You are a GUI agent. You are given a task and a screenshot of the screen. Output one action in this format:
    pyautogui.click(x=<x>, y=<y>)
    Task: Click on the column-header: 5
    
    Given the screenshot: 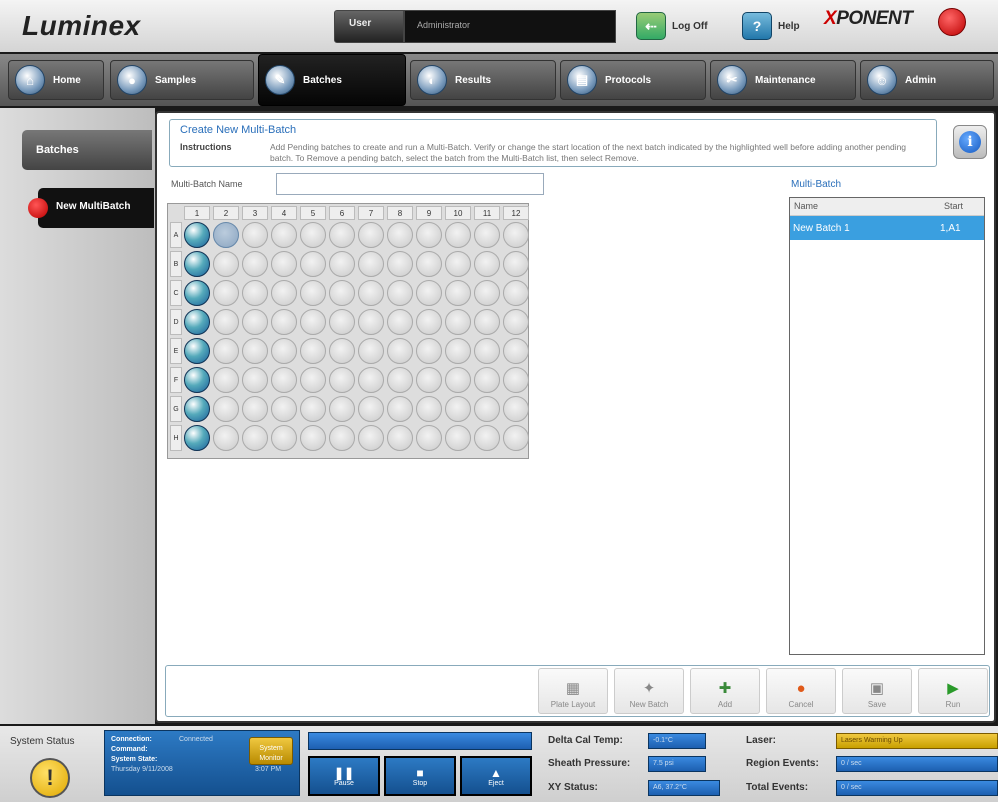 What is the action you would take?
    pyautogui.click(x=313, y=213)
    